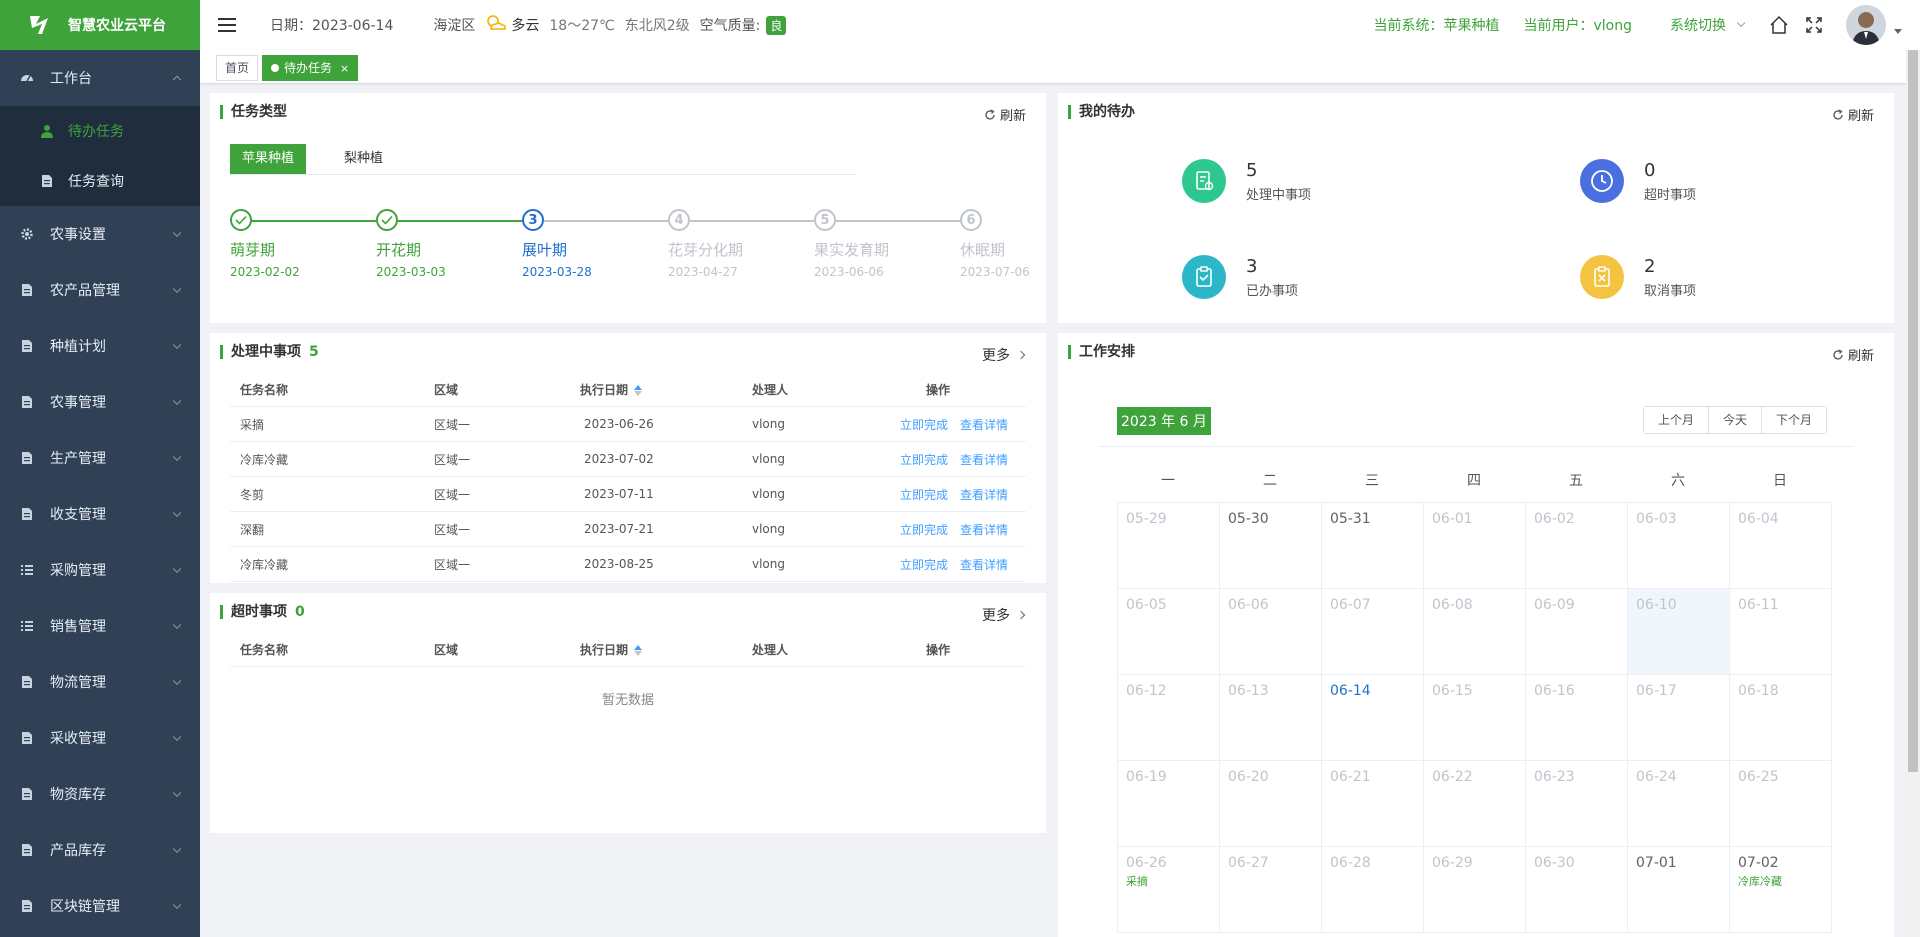 The width and height of the screenshot is (1920, 937). I want to click on calendar-day-cell: 06-28, so click(1373, 890).